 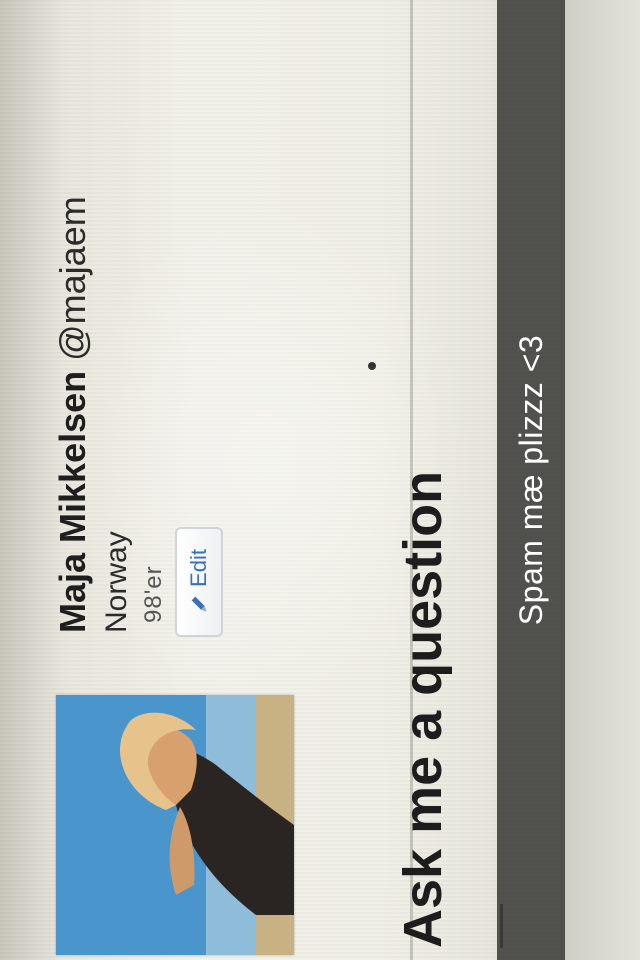 What do you see at coordinates (423, 709) in the screenshot?
I see `ask-question-heading: Ask me a question` at bounding box center [423, 709].